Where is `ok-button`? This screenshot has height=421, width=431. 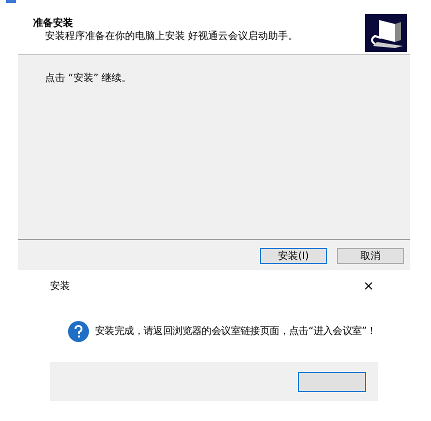 ok-button is located at coordinates (332, 382).